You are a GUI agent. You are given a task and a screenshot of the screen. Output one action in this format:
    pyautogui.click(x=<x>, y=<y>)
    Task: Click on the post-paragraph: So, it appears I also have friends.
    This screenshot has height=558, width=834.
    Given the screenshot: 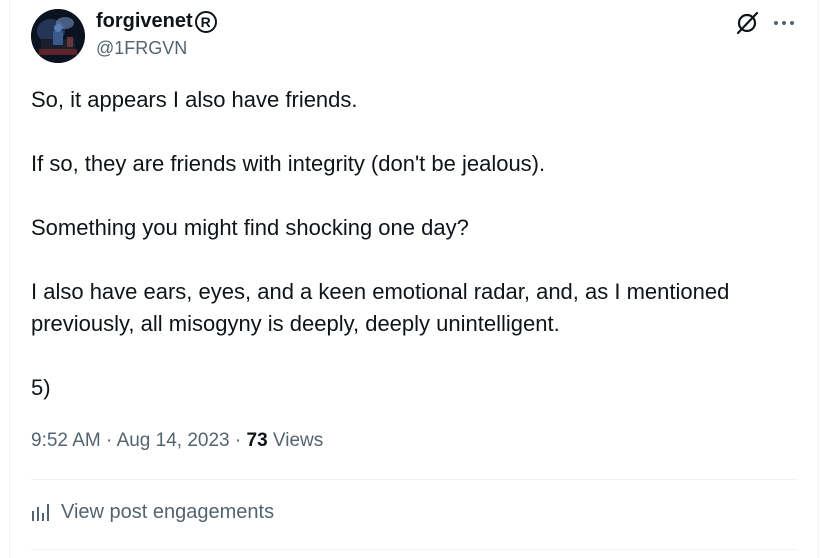 What is the action you would take?
    pyautogui.click(x=194, y=99)
    